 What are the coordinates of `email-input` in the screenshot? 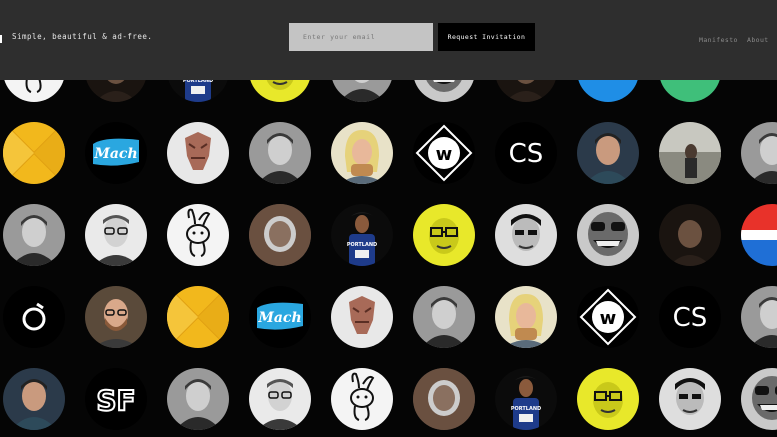 It's located at (361, 37).